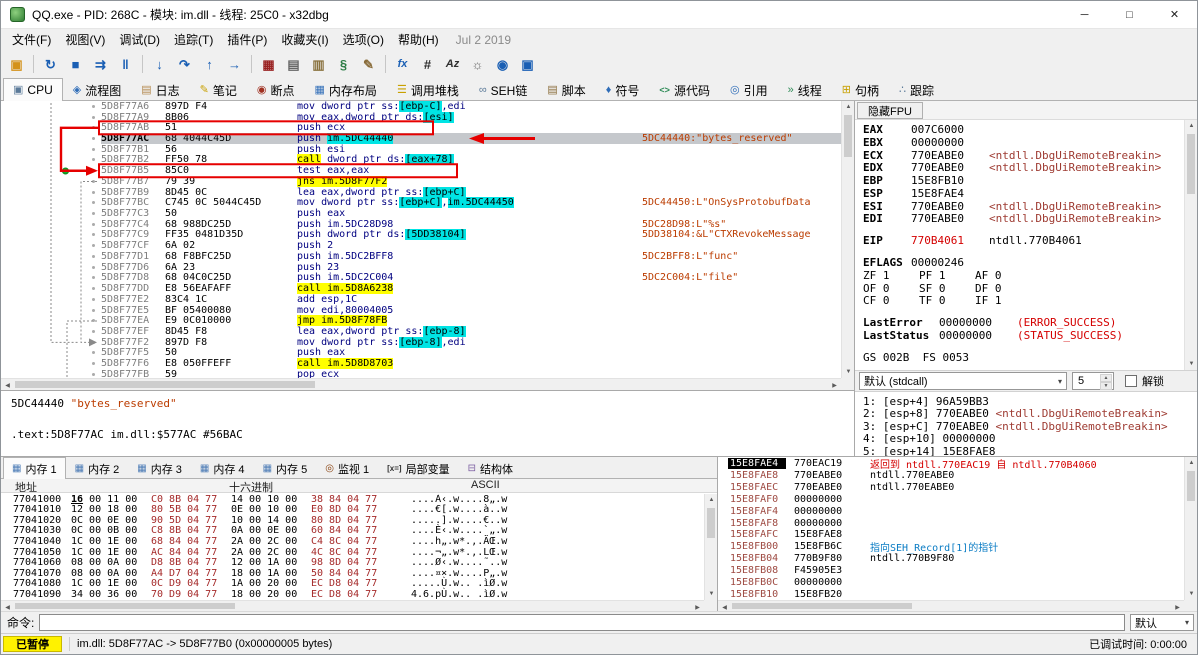 This screenshot has width=1198, height=655. Describe the element at coordinates (490, 468) in the screenshot. I see `tab-struct: ⊟ 结构体` at that location.